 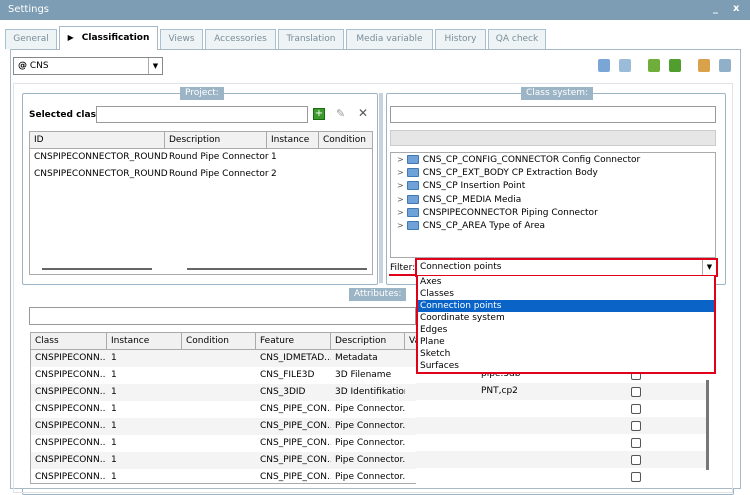 What do you see at coordinates (566, 267) in the screenshot?
I see `filter-select: Connection points ▼` at bounding box center [566, 267].